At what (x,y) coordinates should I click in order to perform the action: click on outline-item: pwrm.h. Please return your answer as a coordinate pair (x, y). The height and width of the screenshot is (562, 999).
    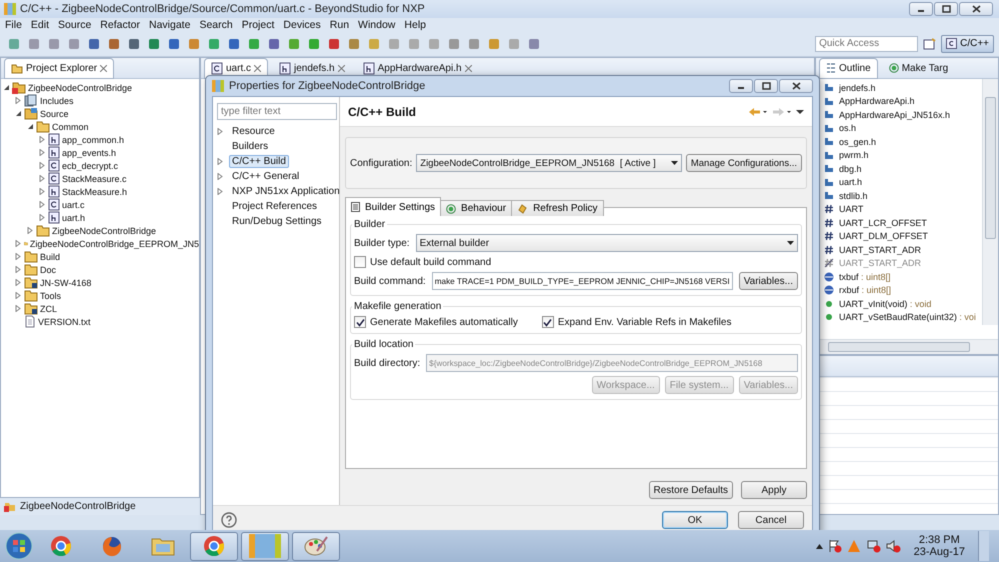
    Looking at the image, I should click on (854, 155).